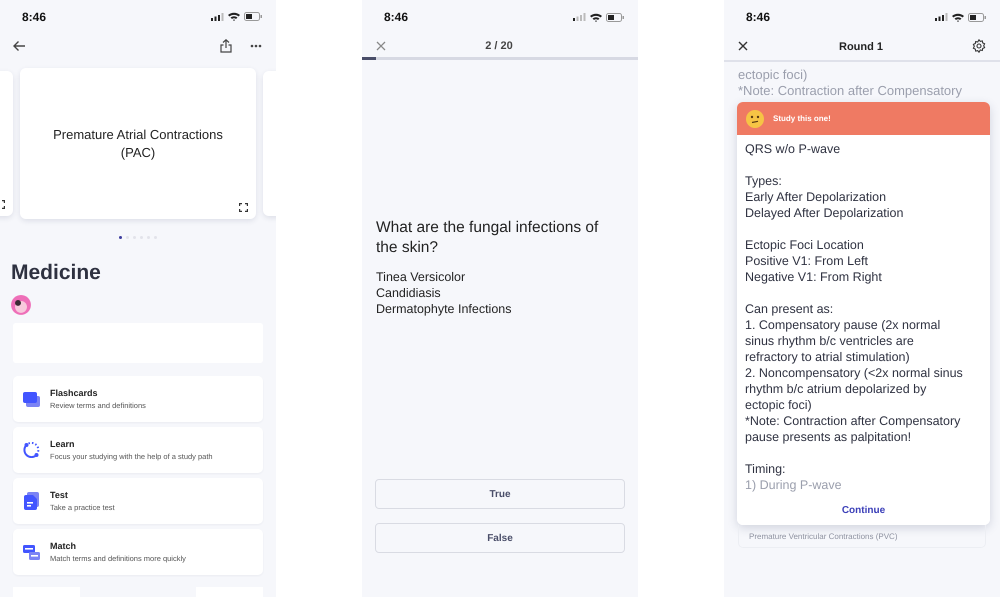 Image resolution: width=1000 pixels, height=597 pixels. What do you see at coordinates (499, 46) in the screenshot?
I see `question-counter: 2 / 20` at bounding box center [499, 46].